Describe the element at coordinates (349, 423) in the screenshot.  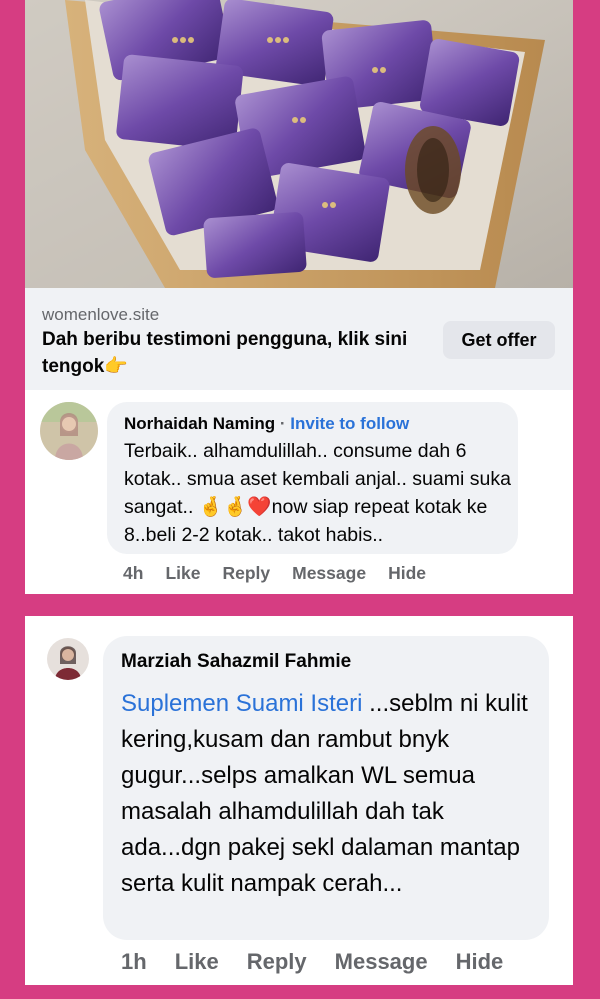
I see `invite-to-follow-link: Invite to follow` at that location.